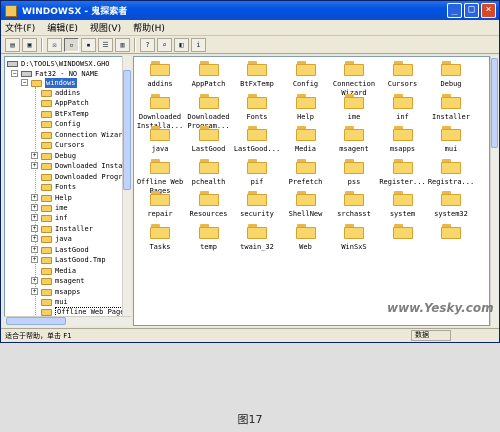  What do you see at coordinates (403, 140) in the screenshot?
I see `folder-item: msapps` at bounding box center [403, 140].